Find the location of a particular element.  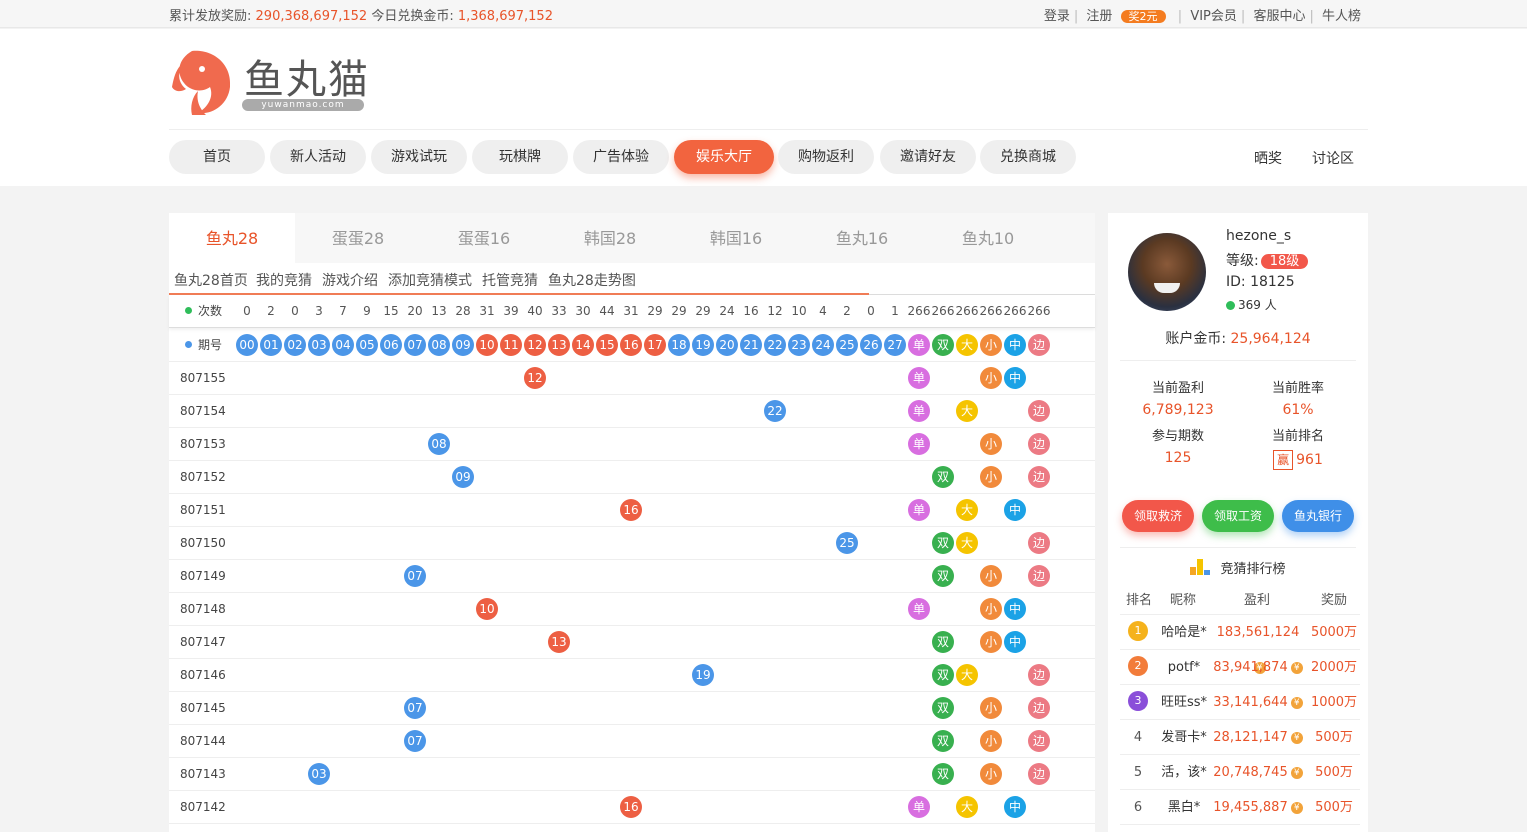

nav-item-chess: 玩棋牌 is located at coordinates (520, 157).